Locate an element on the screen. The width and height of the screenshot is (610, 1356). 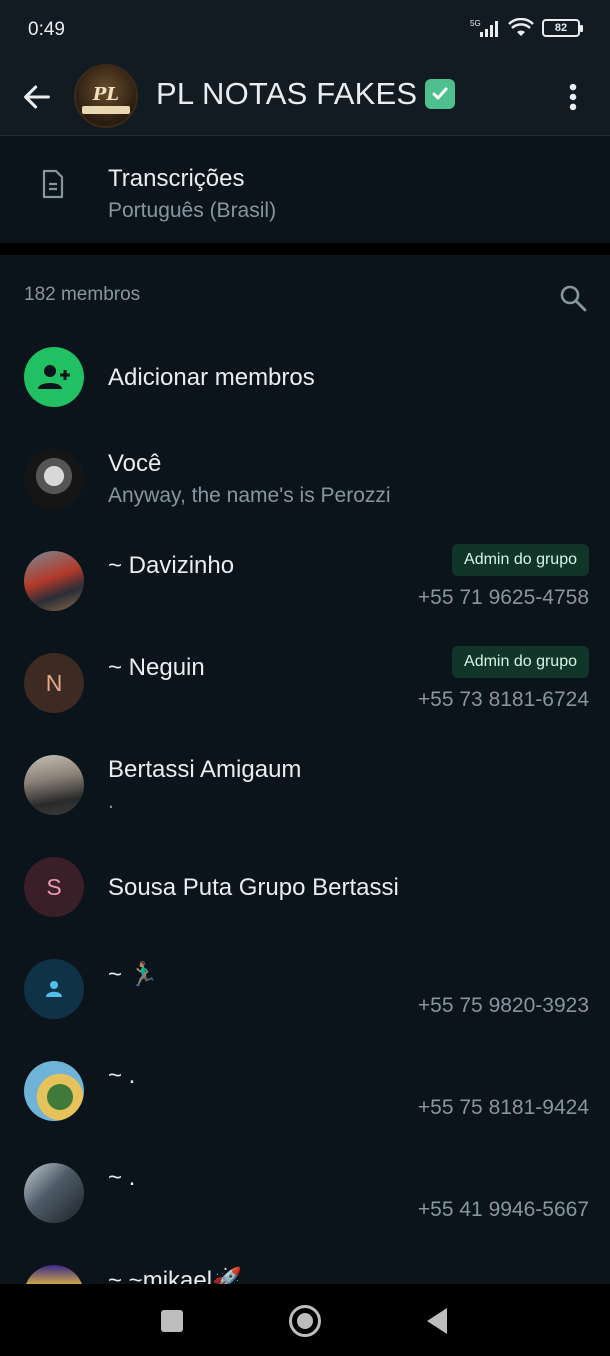
avatar: N is located at coordinates (54, 683).